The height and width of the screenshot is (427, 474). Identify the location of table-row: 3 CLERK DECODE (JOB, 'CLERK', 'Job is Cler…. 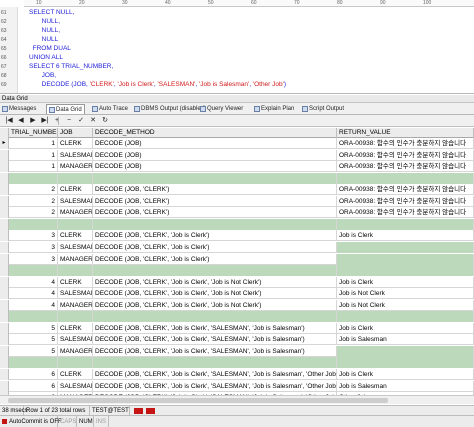
(237, 236).